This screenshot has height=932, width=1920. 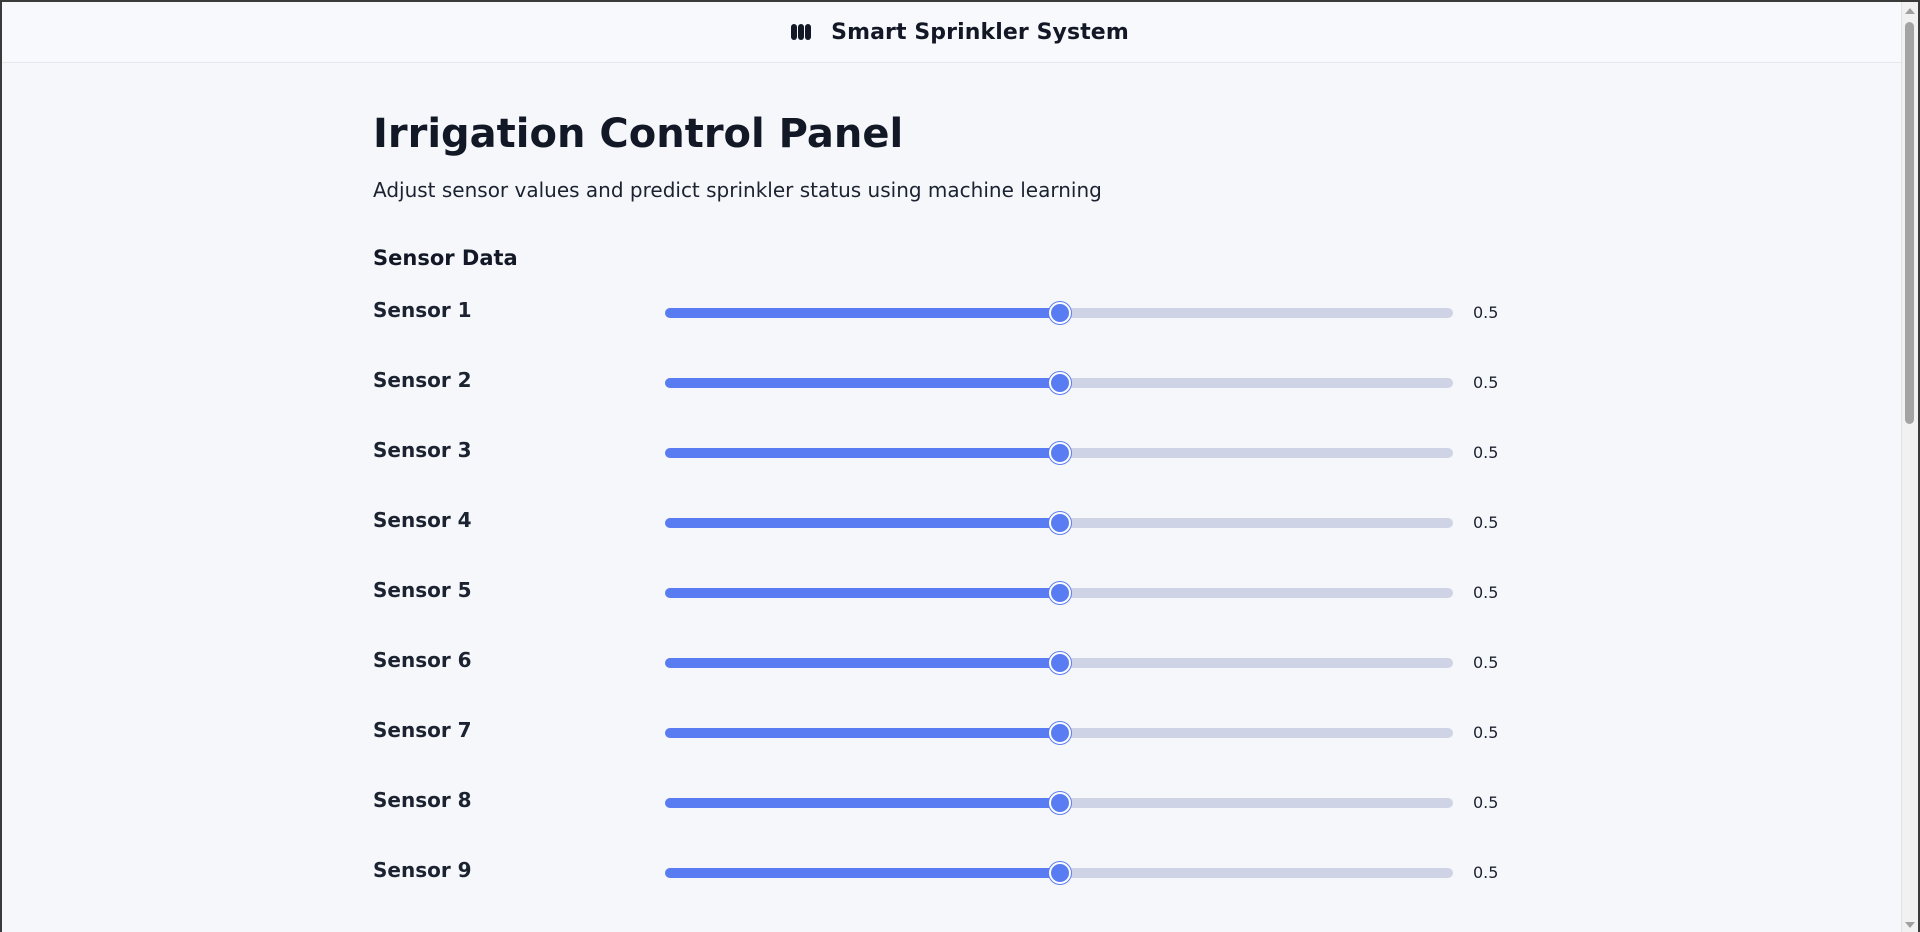 I want to click on sensor-row: Sensor 1 0.5, so click(x=943, y=323).